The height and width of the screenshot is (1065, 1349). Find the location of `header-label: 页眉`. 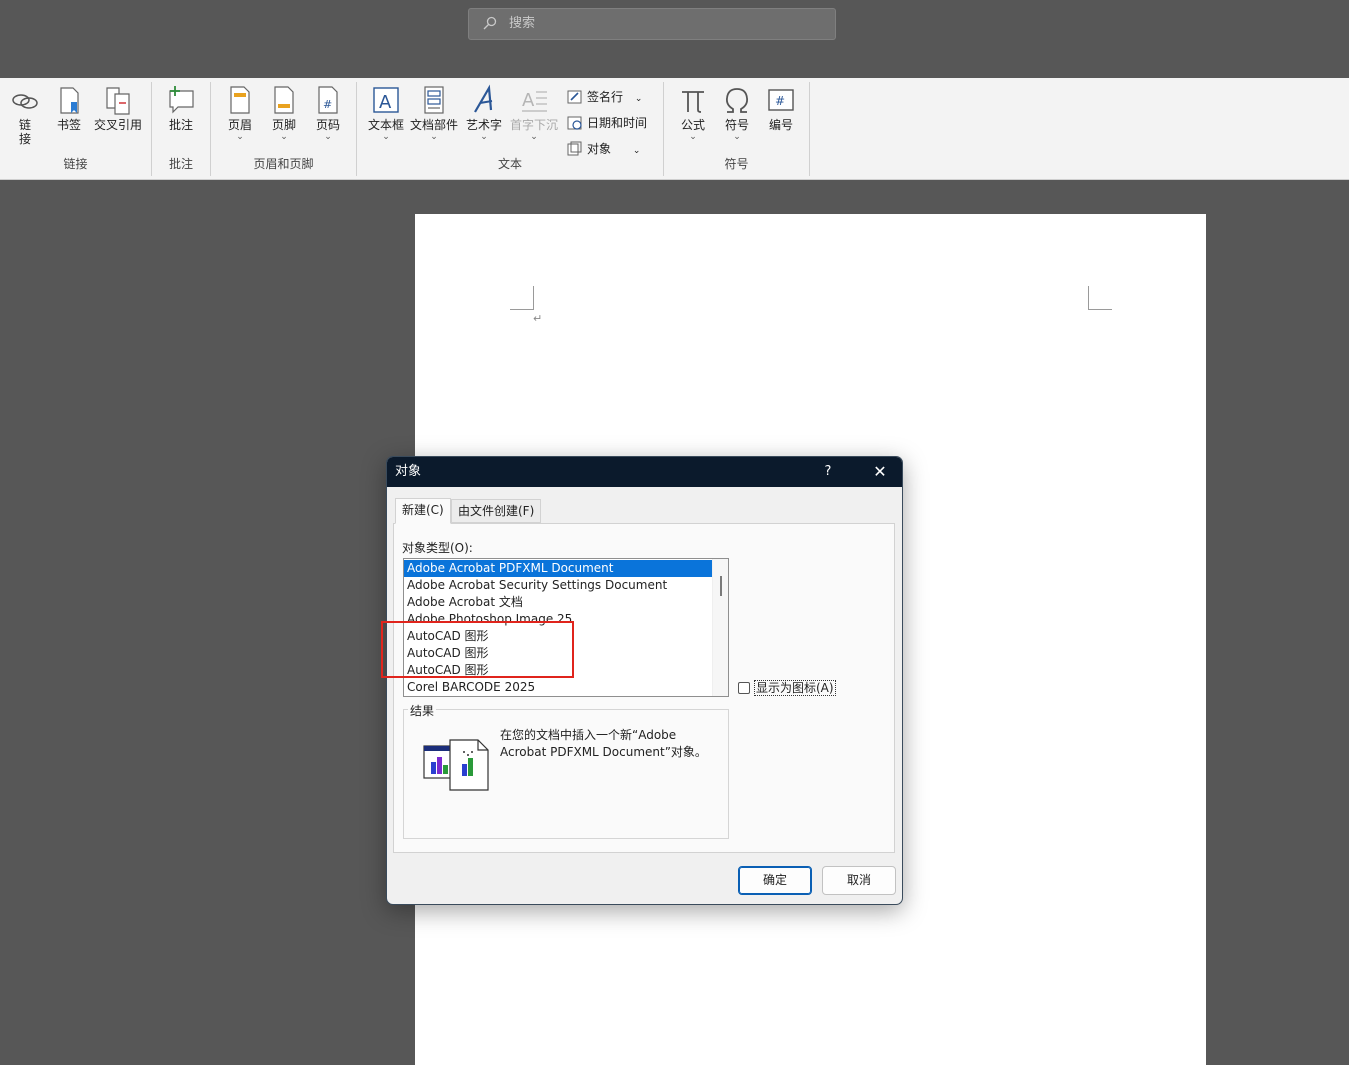

header-label: 页眉 is located at coordinates (239, 125).